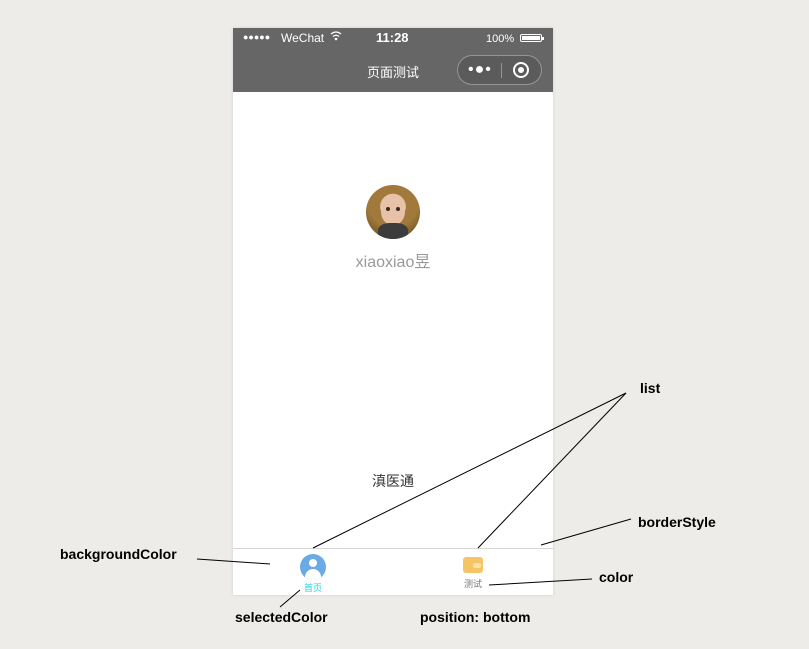 The image size is (809, 649). Describe the element at coordinates (118, 554) in the screenshot. I see `annotation-background-color: backgroundColor` at that location.